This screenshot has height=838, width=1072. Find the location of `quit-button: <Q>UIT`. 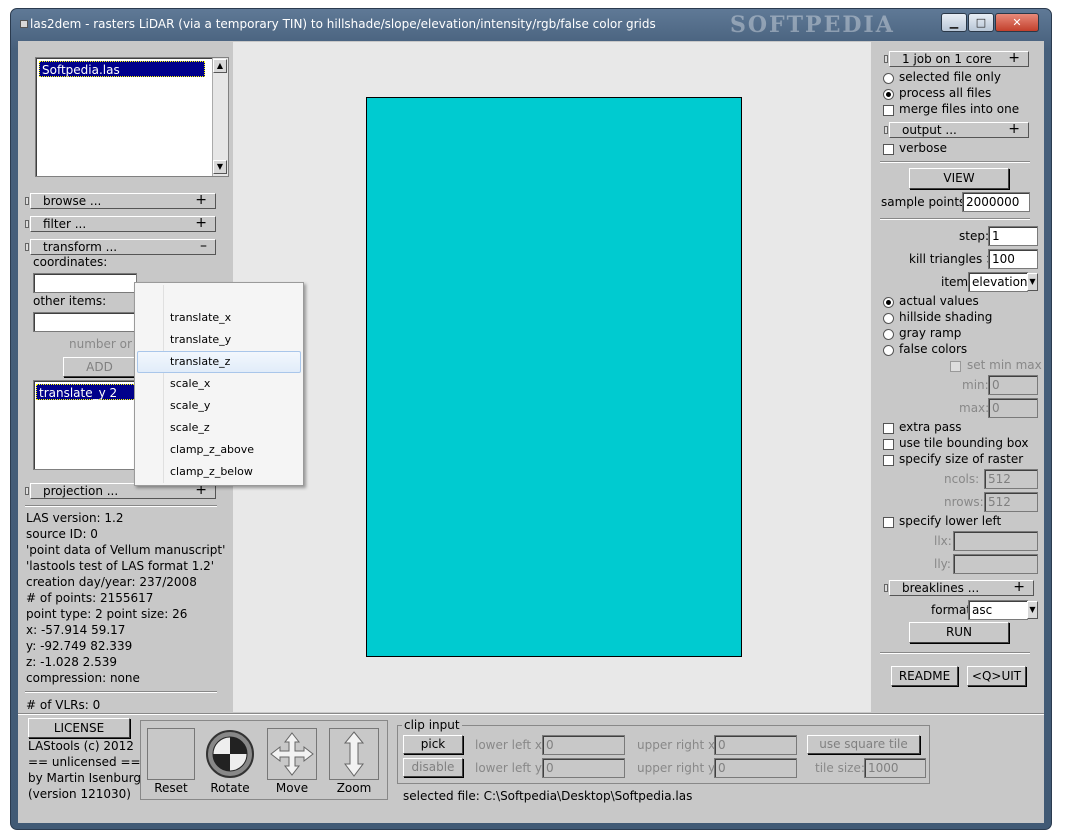

quit-button: <Q>UIT is located at coordinates (996, 676).